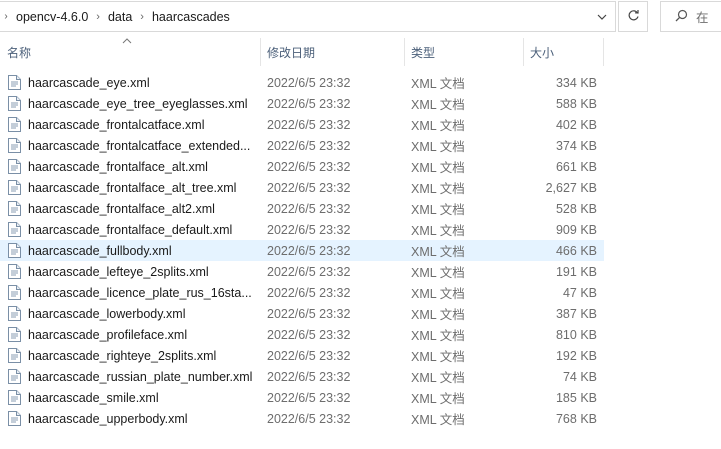 Image resolution: width=721 pixels, height=449 pixels. What do you see at coordinates (576, 82) in the screenshot?
I see `file-size: 334 KB` at bounding box center [576, 82].